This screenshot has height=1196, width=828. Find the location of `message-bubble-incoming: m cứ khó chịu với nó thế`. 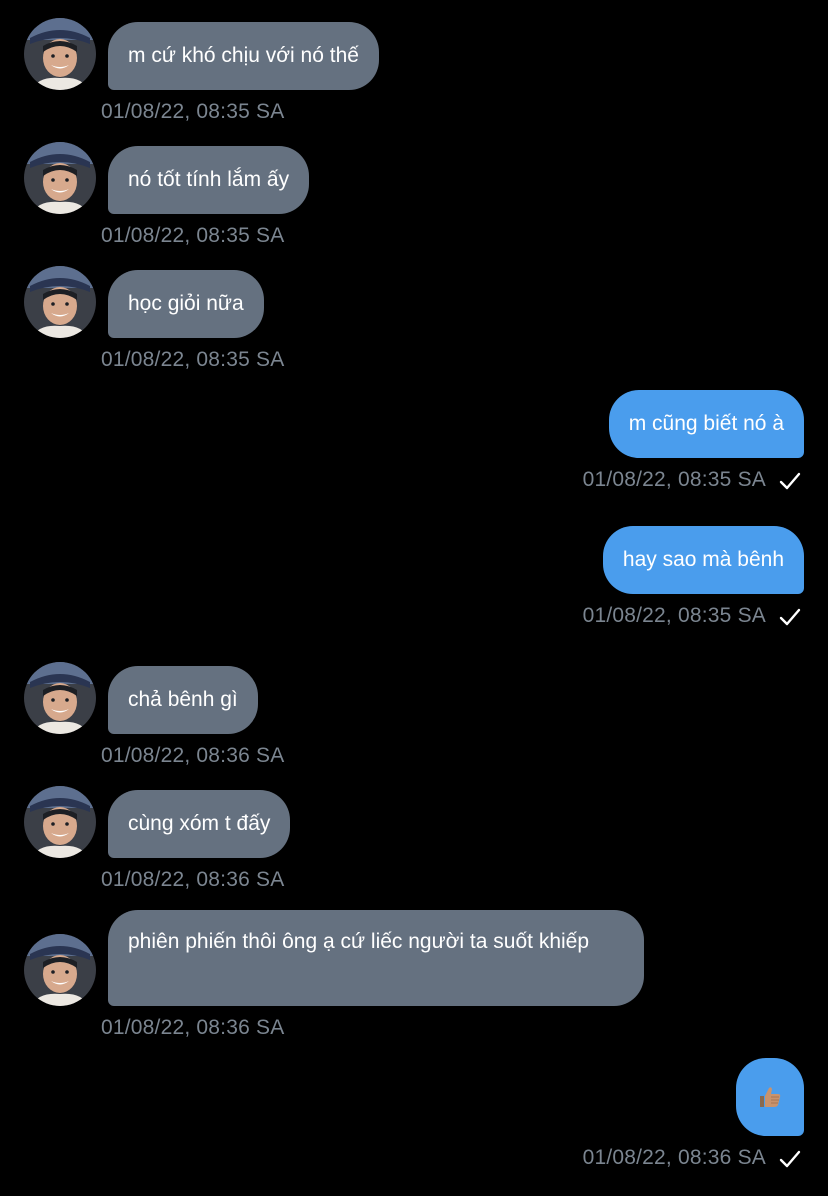

message-bubble-incoming: m cứ khó chịu với nó thế is located at coordinates (243, 56).